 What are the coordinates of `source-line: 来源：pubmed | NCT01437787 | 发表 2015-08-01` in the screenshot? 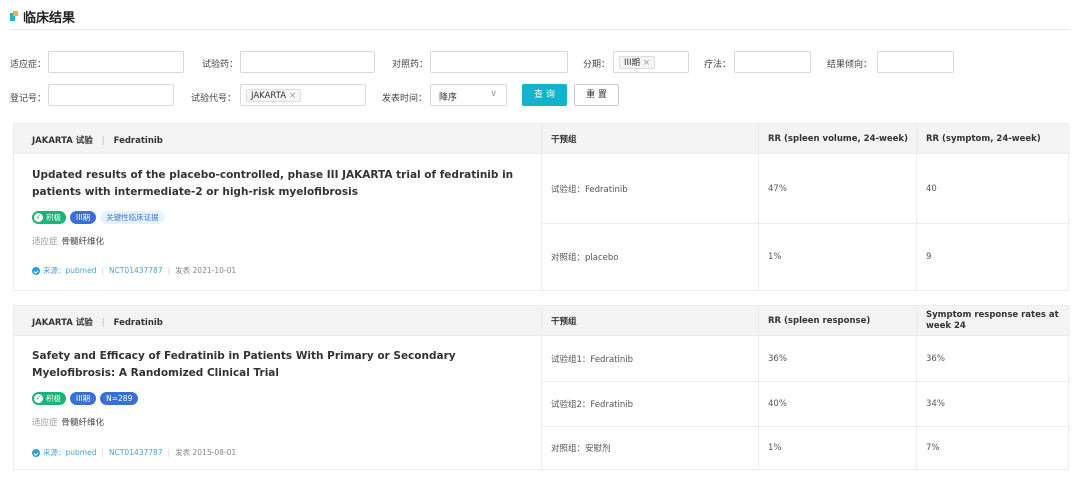 It's located at (134, 452).